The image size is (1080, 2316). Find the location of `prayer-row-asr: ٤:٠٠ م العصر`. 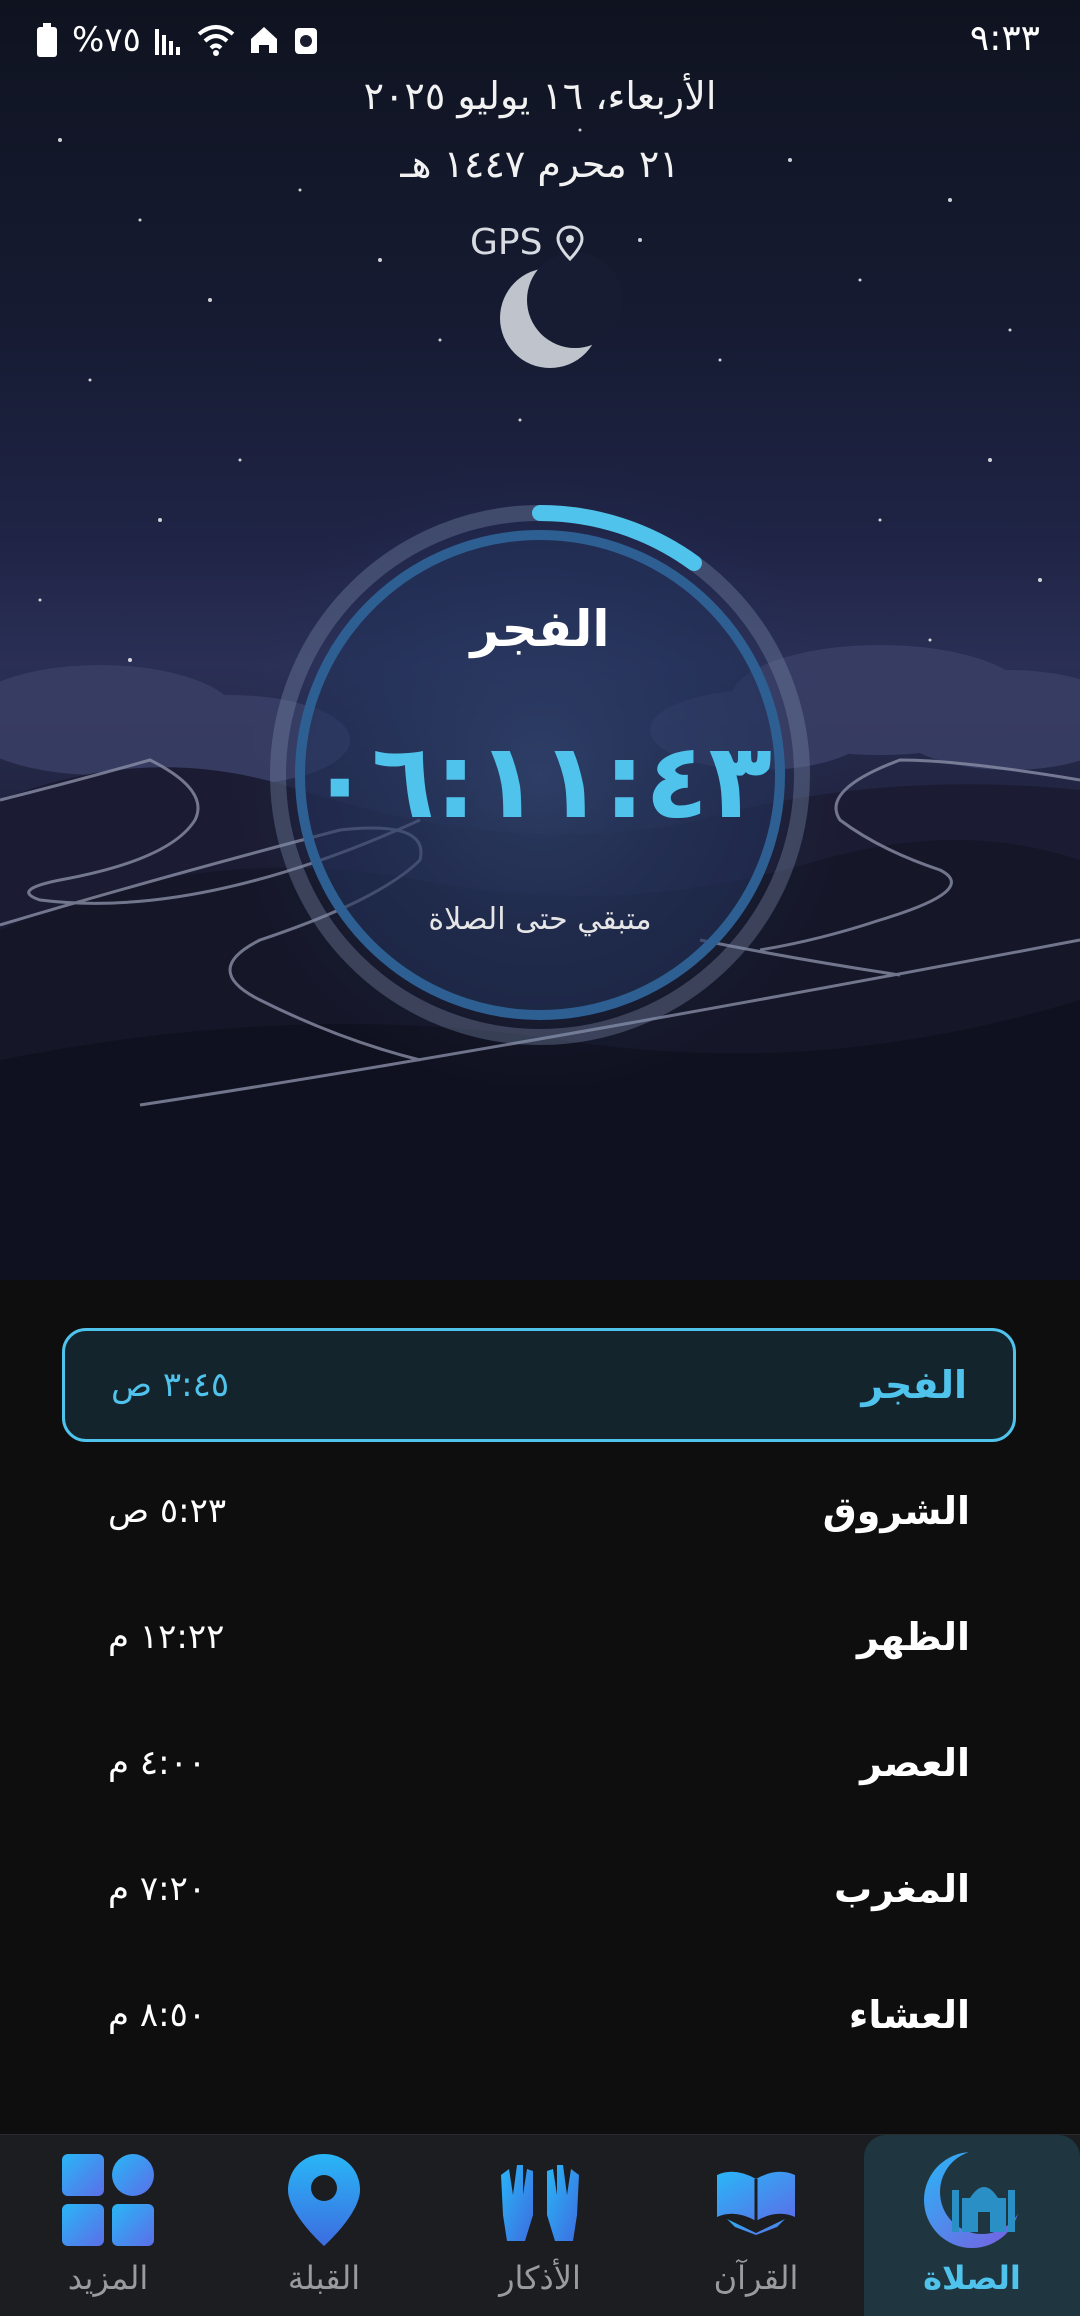

prayer-row-asr: ٤:٠٠ م العصر is located at coordinates (539, 1763).